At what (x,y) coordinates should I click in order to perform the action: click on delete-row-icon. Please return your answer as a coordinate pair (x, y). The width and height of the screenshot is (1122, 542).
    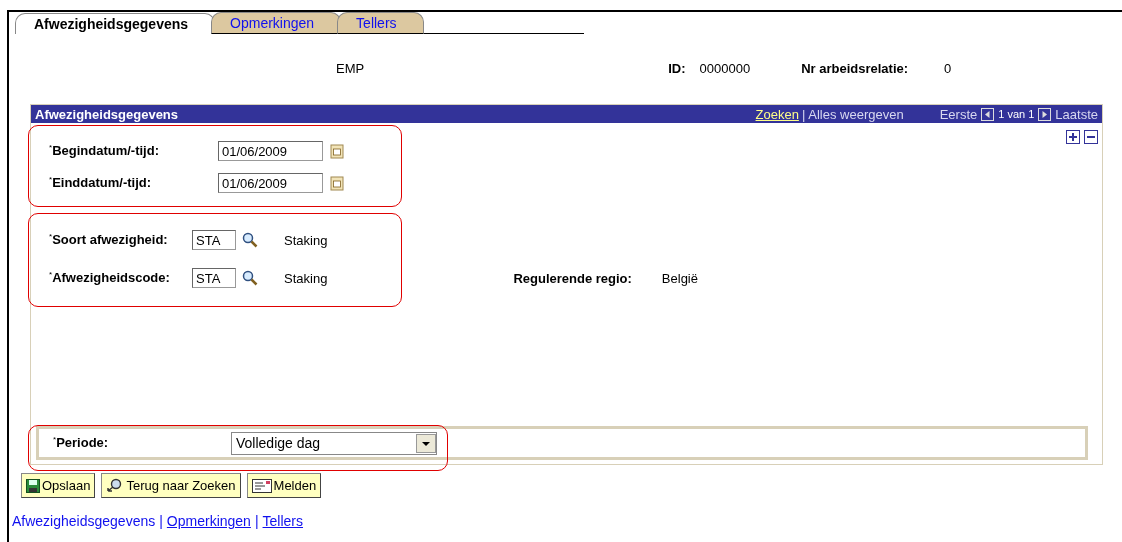
    Looking at the image, I should click on (1091, 137).